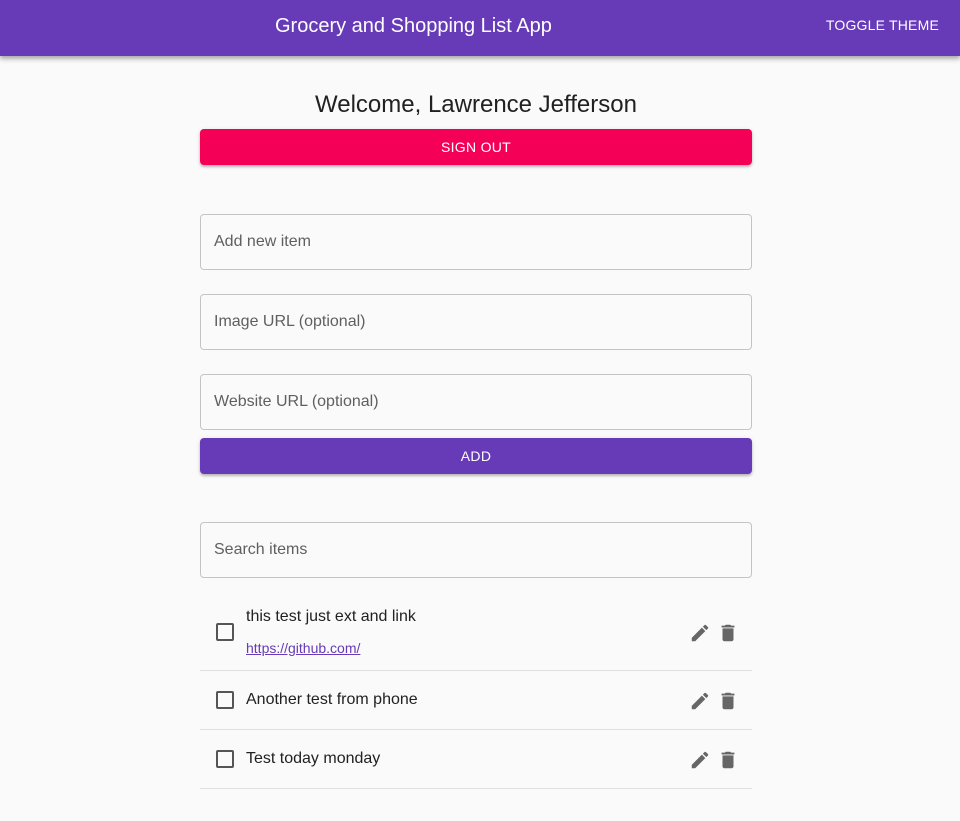 This screenshot has height=821, width=960. I want to click on item-link: https://github.com/, so click(303, 648).